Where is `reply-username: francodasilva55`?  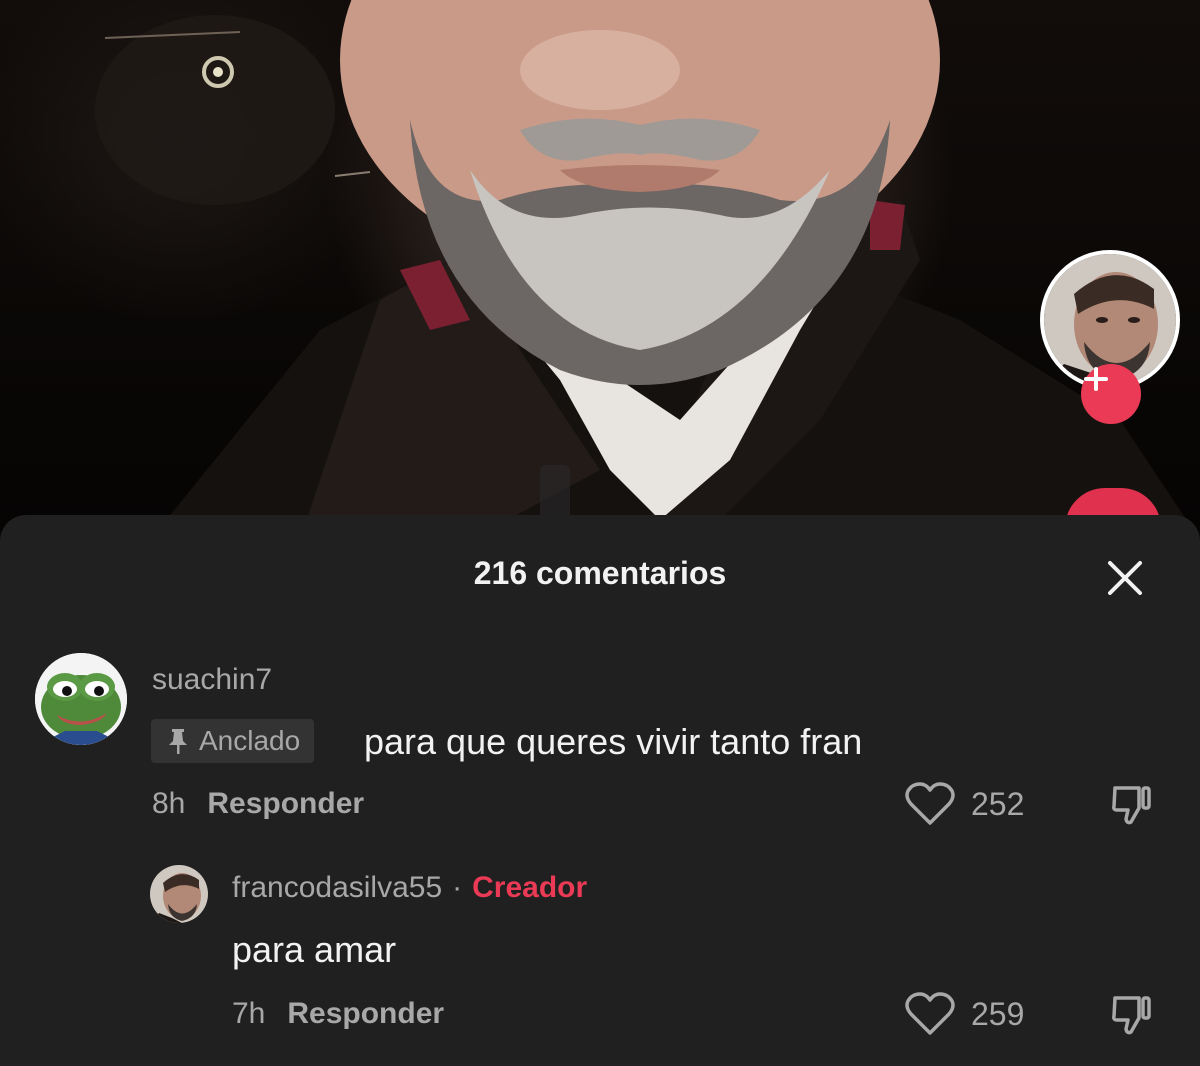
reply-username: francodasilva55 is located at coordinates (337, 887).